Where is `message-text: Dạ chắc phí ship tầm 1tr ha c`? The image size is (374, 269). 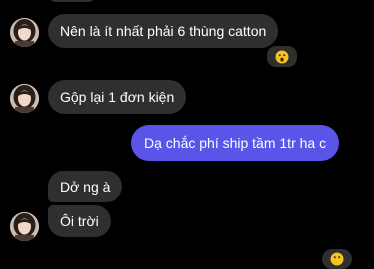
message-text: Dạ chắc phí ship tầm 1tr ha c is located at coordinates (235, 143).